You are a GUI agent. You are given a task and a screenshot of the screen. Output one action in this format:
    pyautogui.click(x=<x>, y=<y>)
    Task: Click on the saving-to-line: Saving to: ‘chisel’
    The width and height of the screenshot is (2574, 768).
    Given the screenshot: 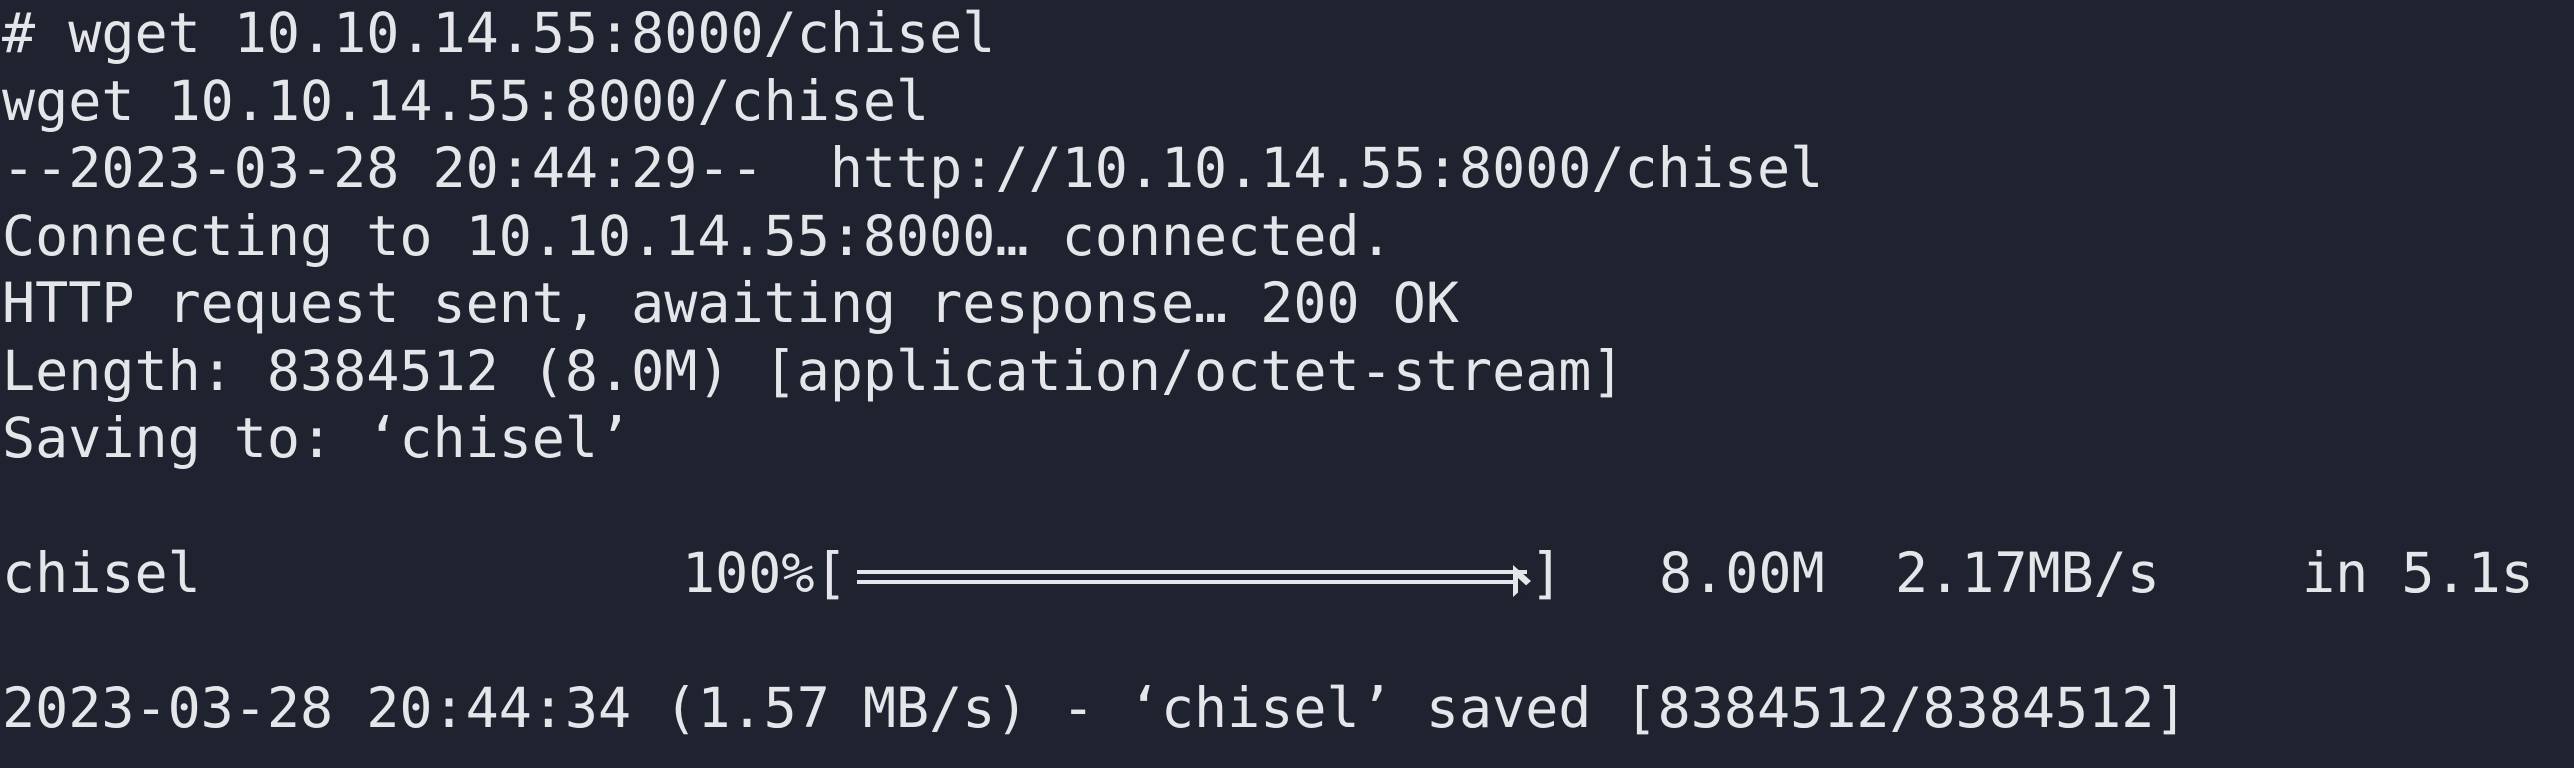 What is the action you would take?
    pyautogui.click(x=317, y=438)
    